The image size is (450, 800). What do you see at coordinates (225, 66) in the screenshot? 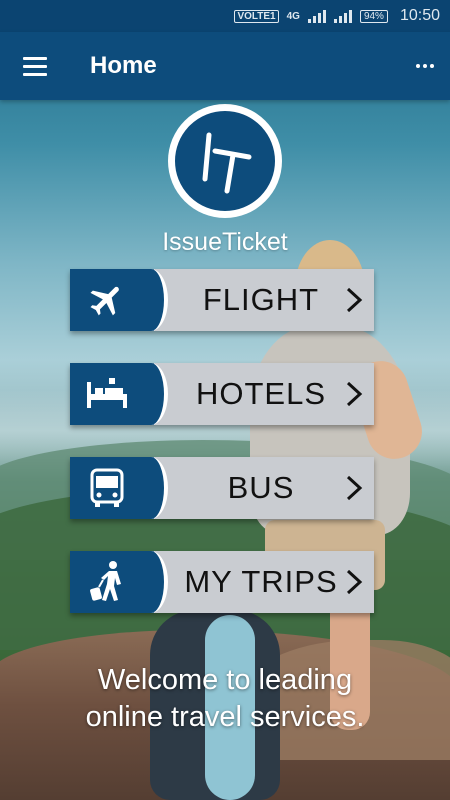
I see `app-bar: Home` at bounding box center [225, 66].